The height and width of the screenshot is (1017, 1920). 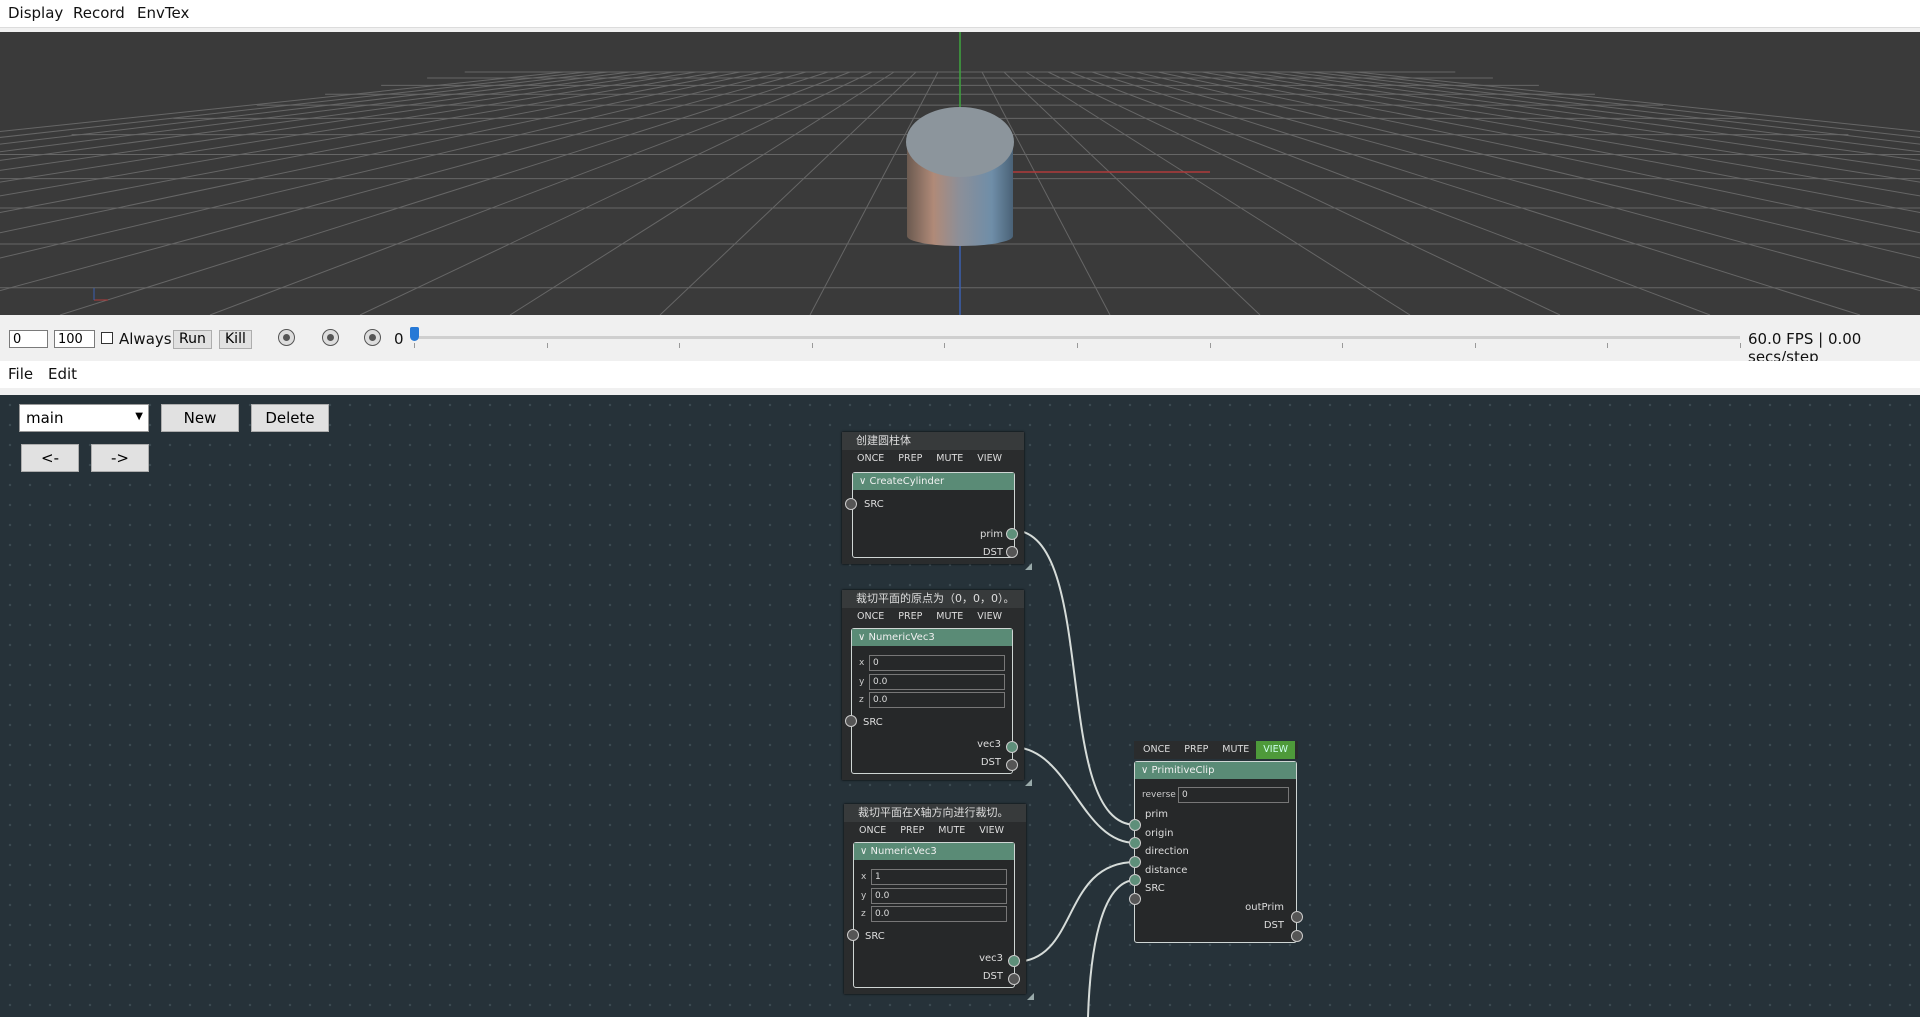 What do you see at coordinates (290, 418) in the screenshot?
I see `delete-graph-button: Delete` at bounding box center [290, 418].